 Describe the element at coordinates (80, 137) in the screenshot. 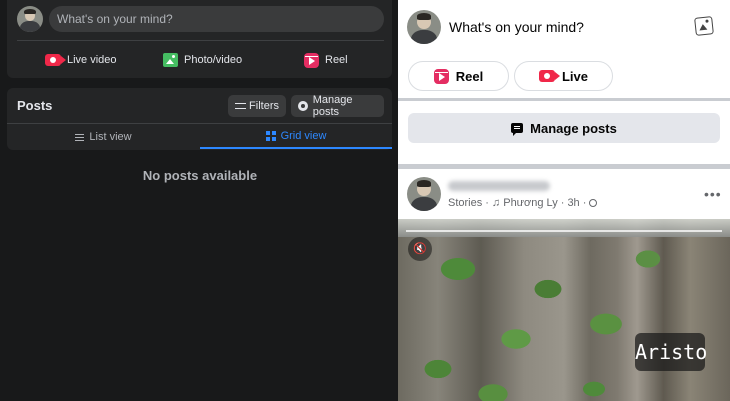

I see `list-icon` at that location.